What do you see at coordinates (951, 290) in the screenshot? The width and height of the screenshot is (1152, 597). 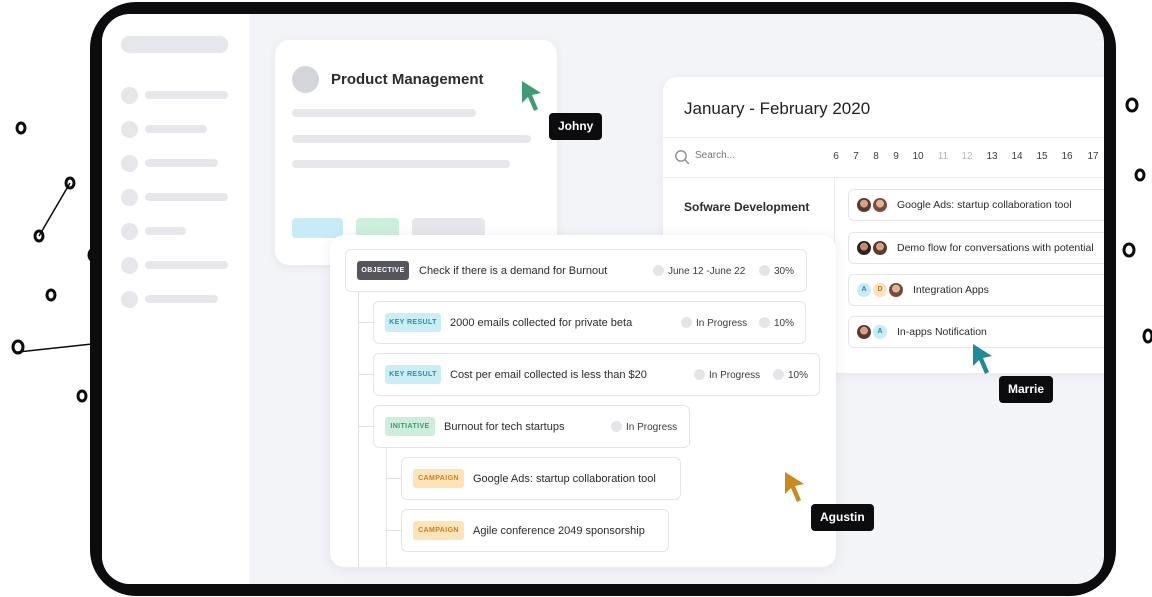 I see `timeline-item-label: Integration Apps` at bounding box center [951, 290].